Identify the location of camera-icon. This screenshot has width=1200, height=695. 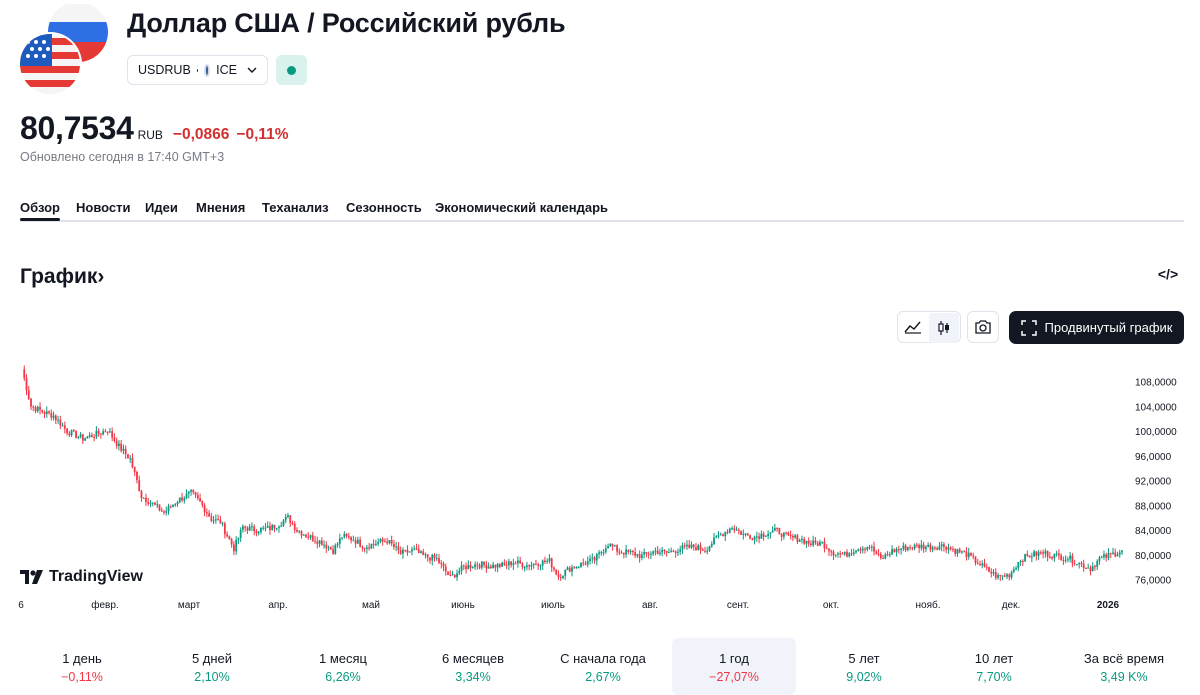
(983, 327).